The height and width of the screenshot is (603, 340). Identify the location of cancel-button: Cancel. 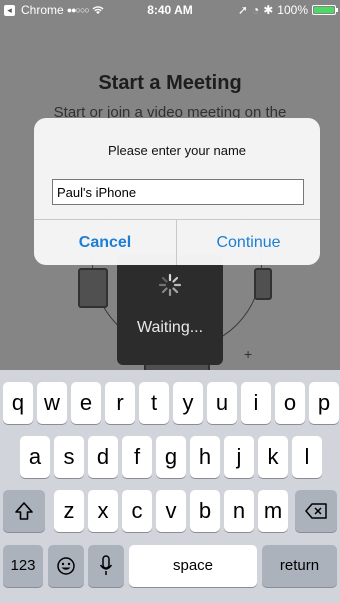
(105, 242).